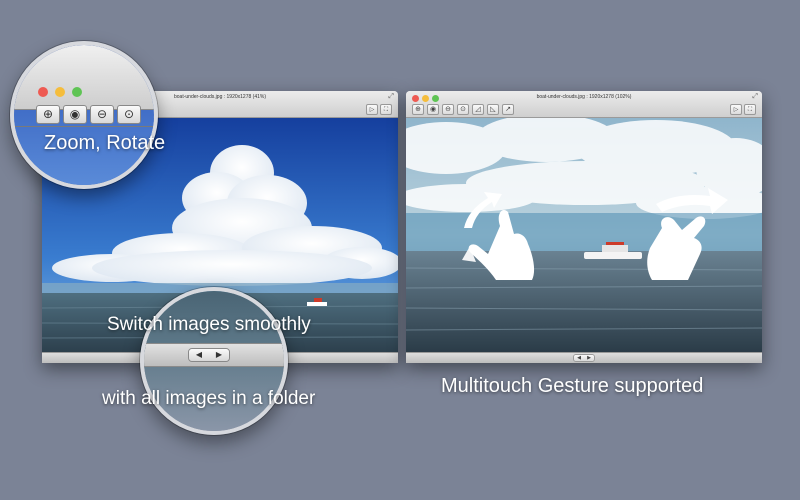 The height and width of the screenshot is (500, 800). What do you see at coordinates (60, 92) in the screenshot?
I see `minimize-window-button` at bounding box center [60, 92].